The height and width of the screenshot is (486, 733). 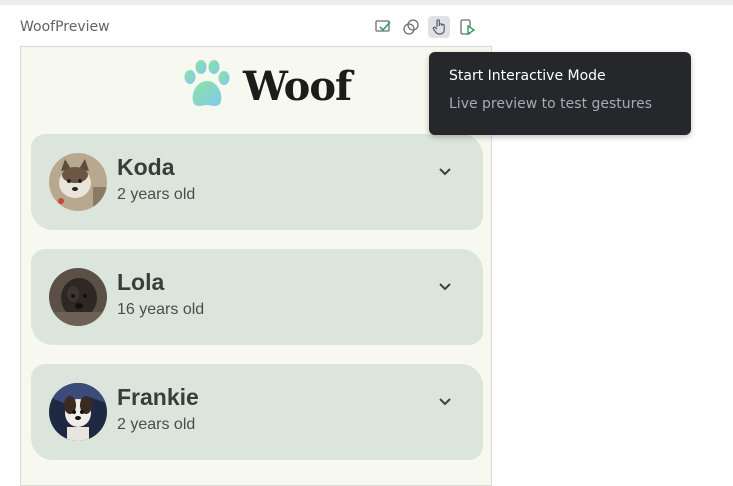 I want to click on interactive-mode-icon, so click(x=438, y=27).